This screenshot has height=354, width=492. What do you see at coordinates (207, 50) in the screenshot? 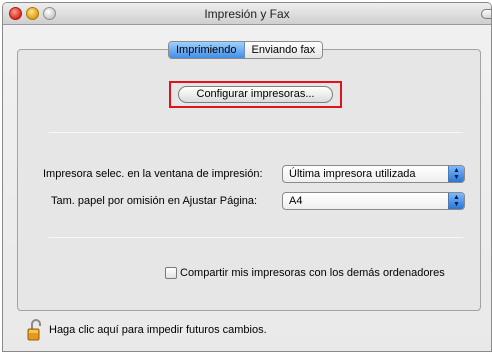
I see `tab-printing: Imprimiendo` at bounding box center [207, 50].